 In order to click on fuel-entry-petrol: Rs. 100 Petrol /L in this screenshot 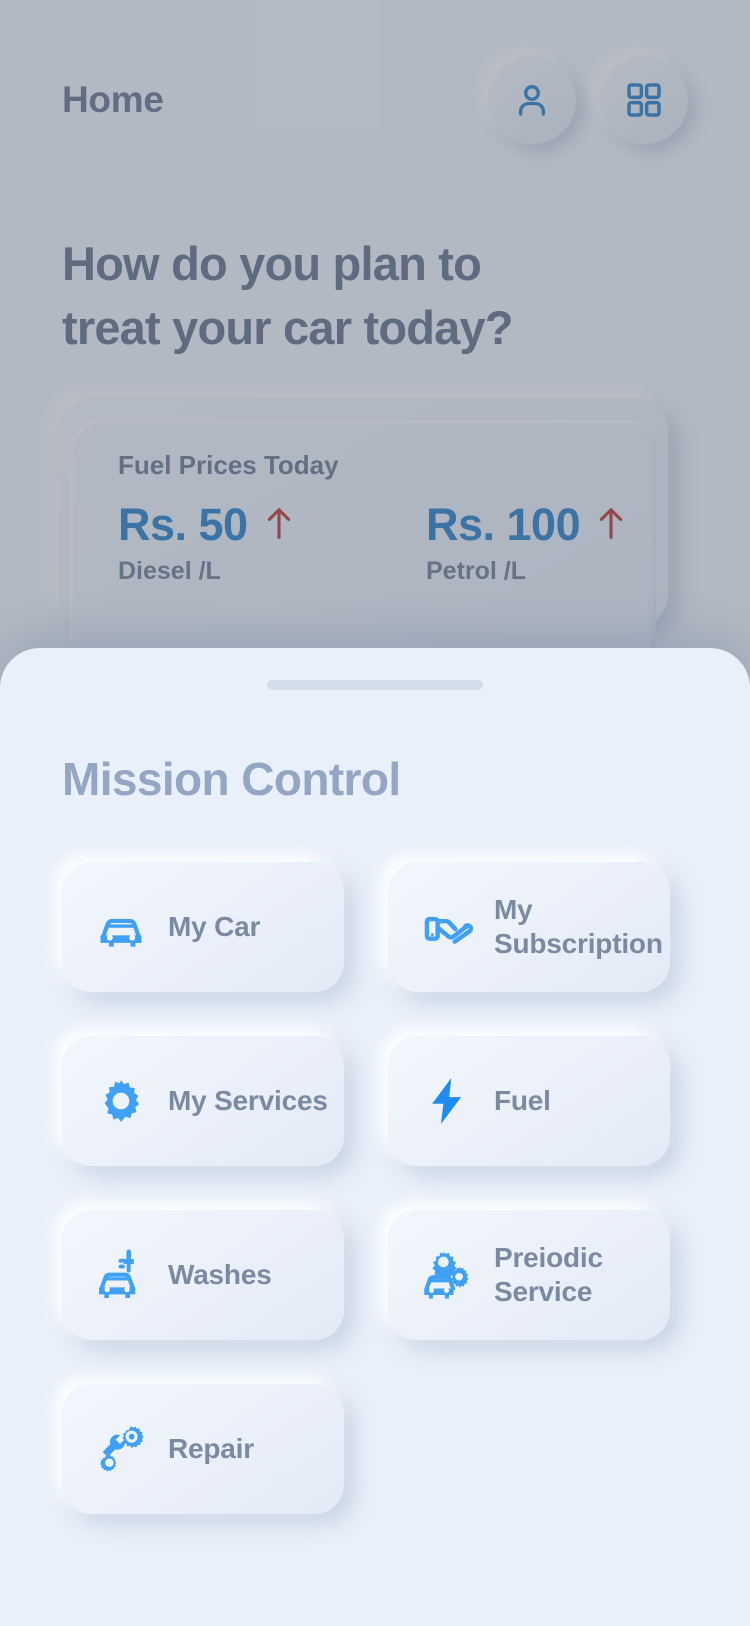, I will do `click(534, 542)`.